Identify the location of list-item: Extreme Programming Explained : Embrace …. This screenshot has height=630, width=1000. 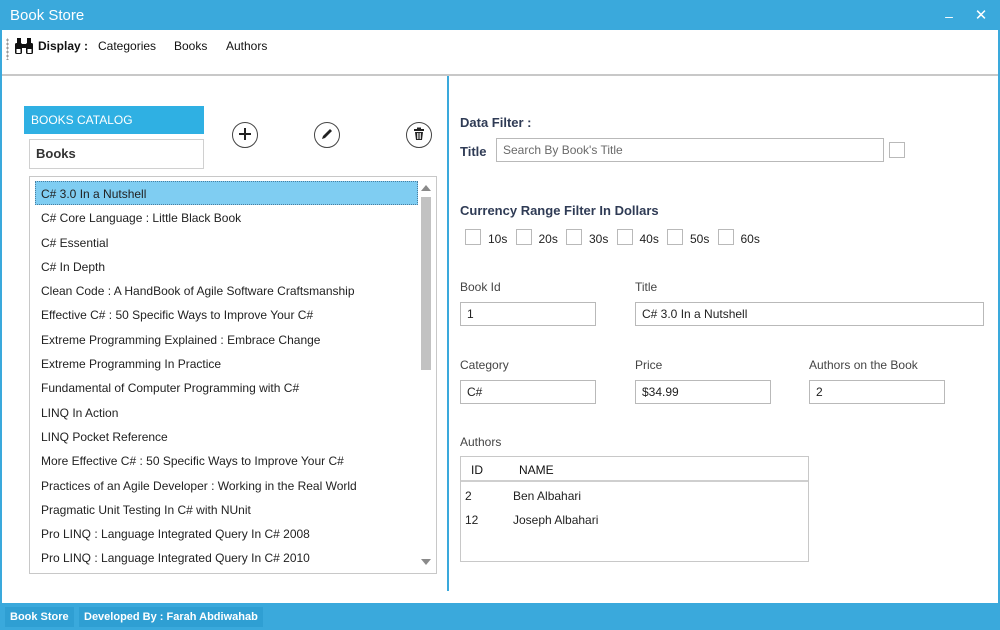
(226, 339).